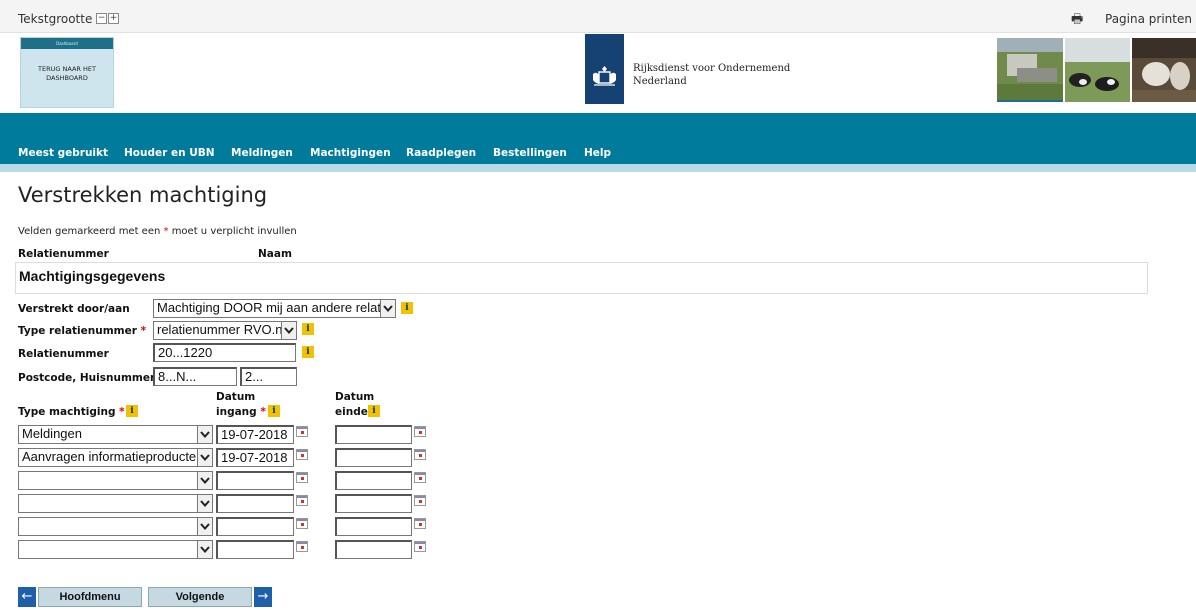 The image size is (1196, 610). What do you see at coordinates (71, 412) in the screenshot?
I see `type-machtiging-label: Type machtiging *` at bounding box center [71, 412].